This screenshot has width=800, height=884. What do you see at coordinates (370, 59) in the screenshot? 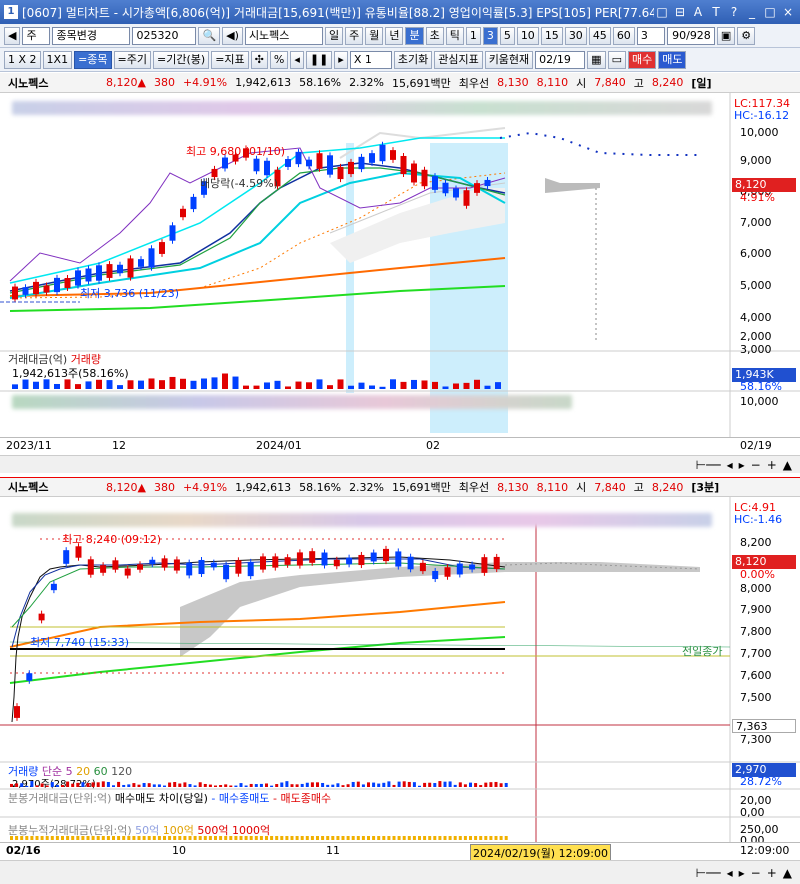
I see `zoom-select: X 1` at bounding box center [370, 59].